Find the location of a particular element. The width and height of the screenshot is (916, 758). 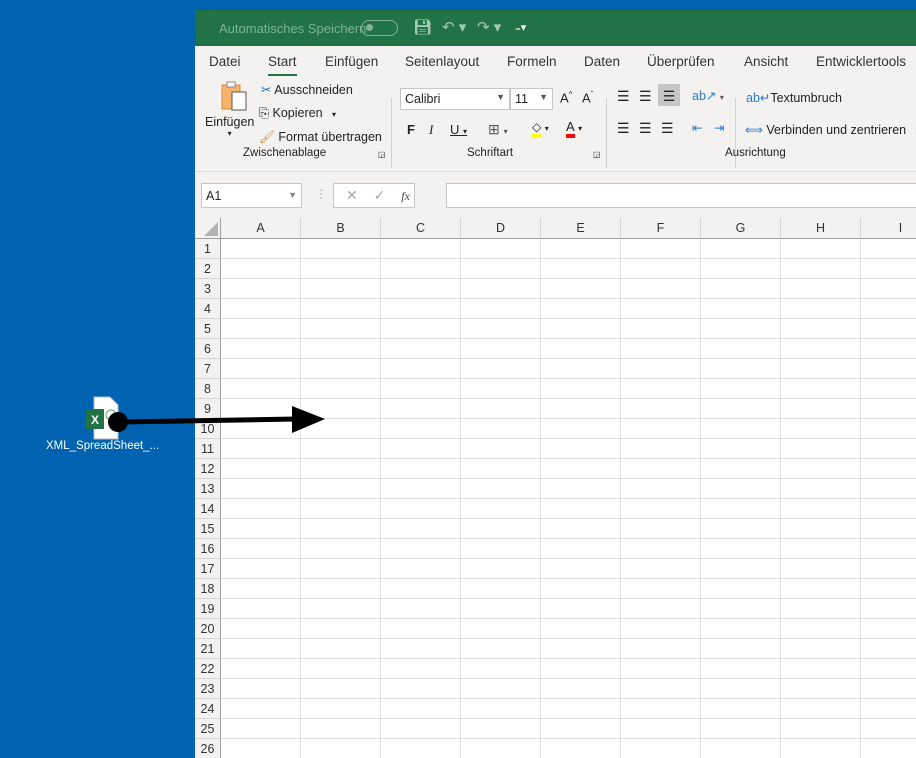

arrow-line is located at coordinates (207, 420).